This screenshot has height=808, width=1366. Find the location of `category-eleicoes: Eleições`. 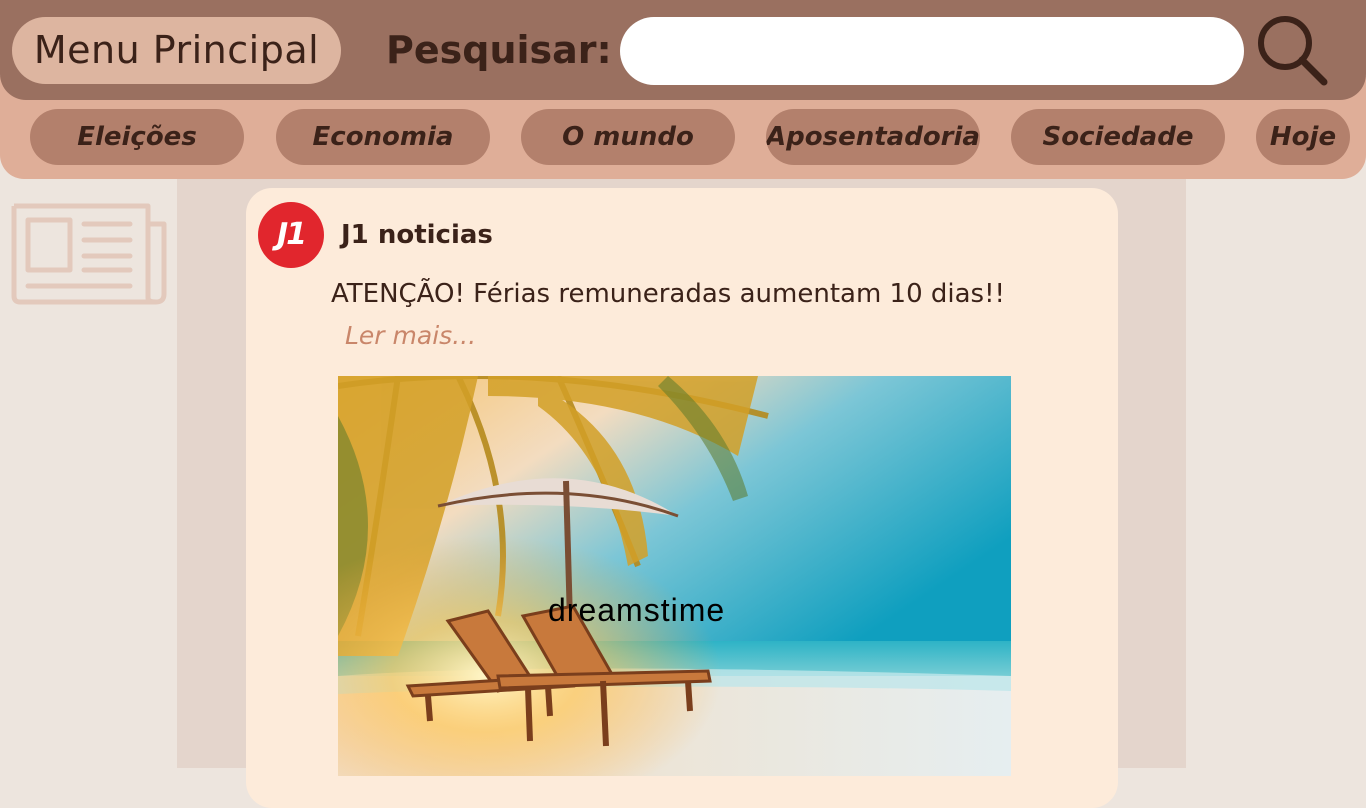

category-eleicoes: Eleições is located at coordinates (137, 137).